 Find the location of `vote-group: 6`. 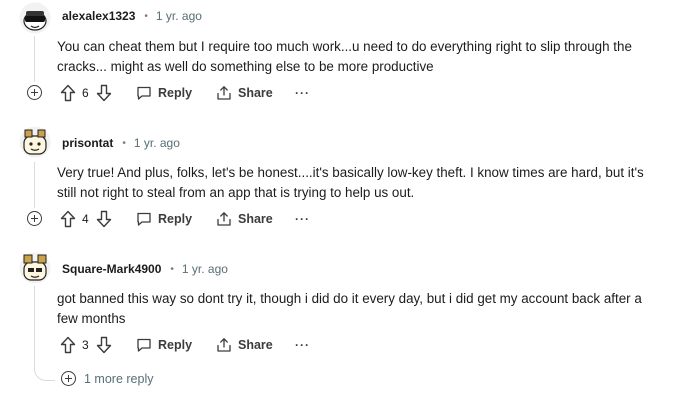

vote-group: 6 is located at coordinates (86, 93).